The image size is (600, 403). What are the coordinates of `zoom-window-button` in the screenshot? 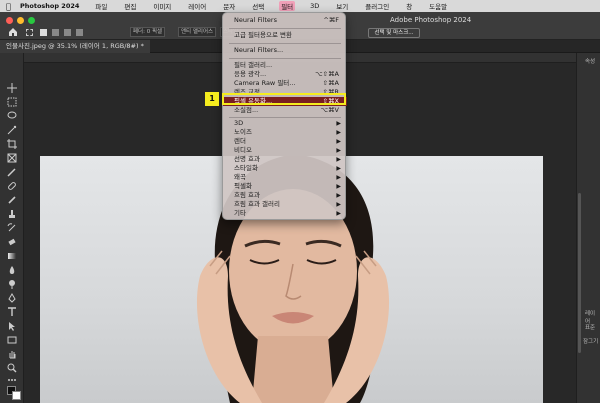 It's located at (31, 20).